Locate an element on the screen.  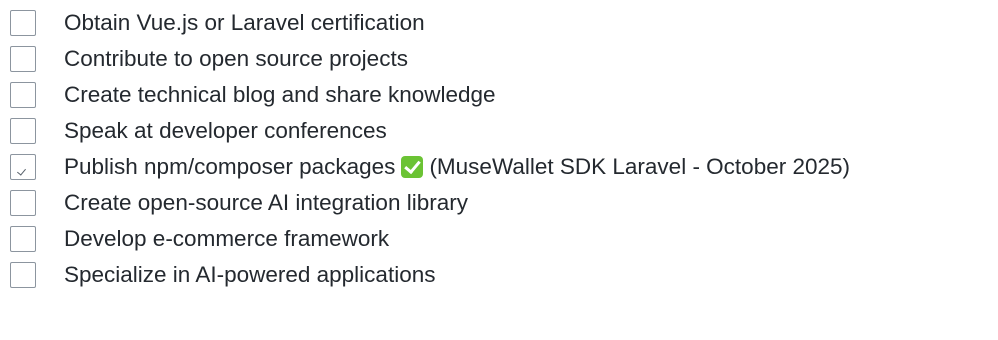
task-label: Speak at developer conferences is located at coordinates (225, 130).